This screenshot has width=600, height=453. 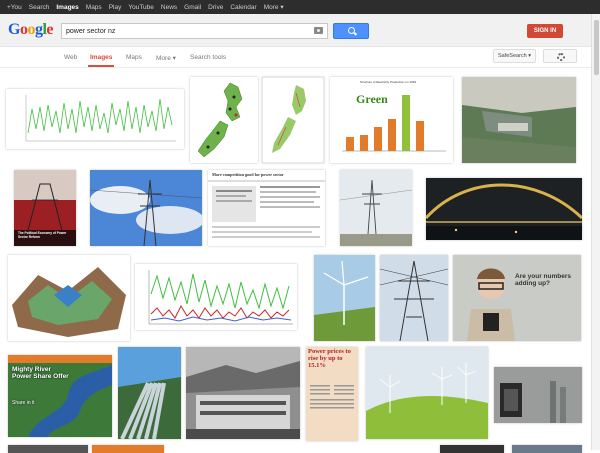 I want to click on power-station-image, so click(x=243, y=393).